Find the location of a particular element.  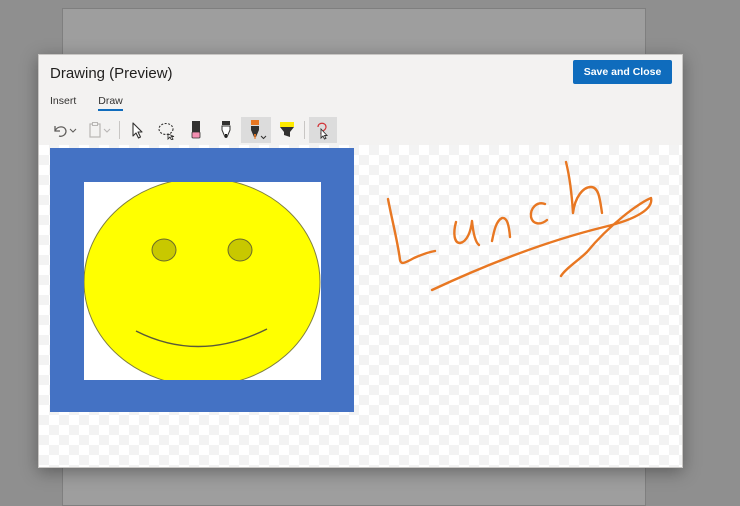

undo-icon is located at coordinates (65, 131).